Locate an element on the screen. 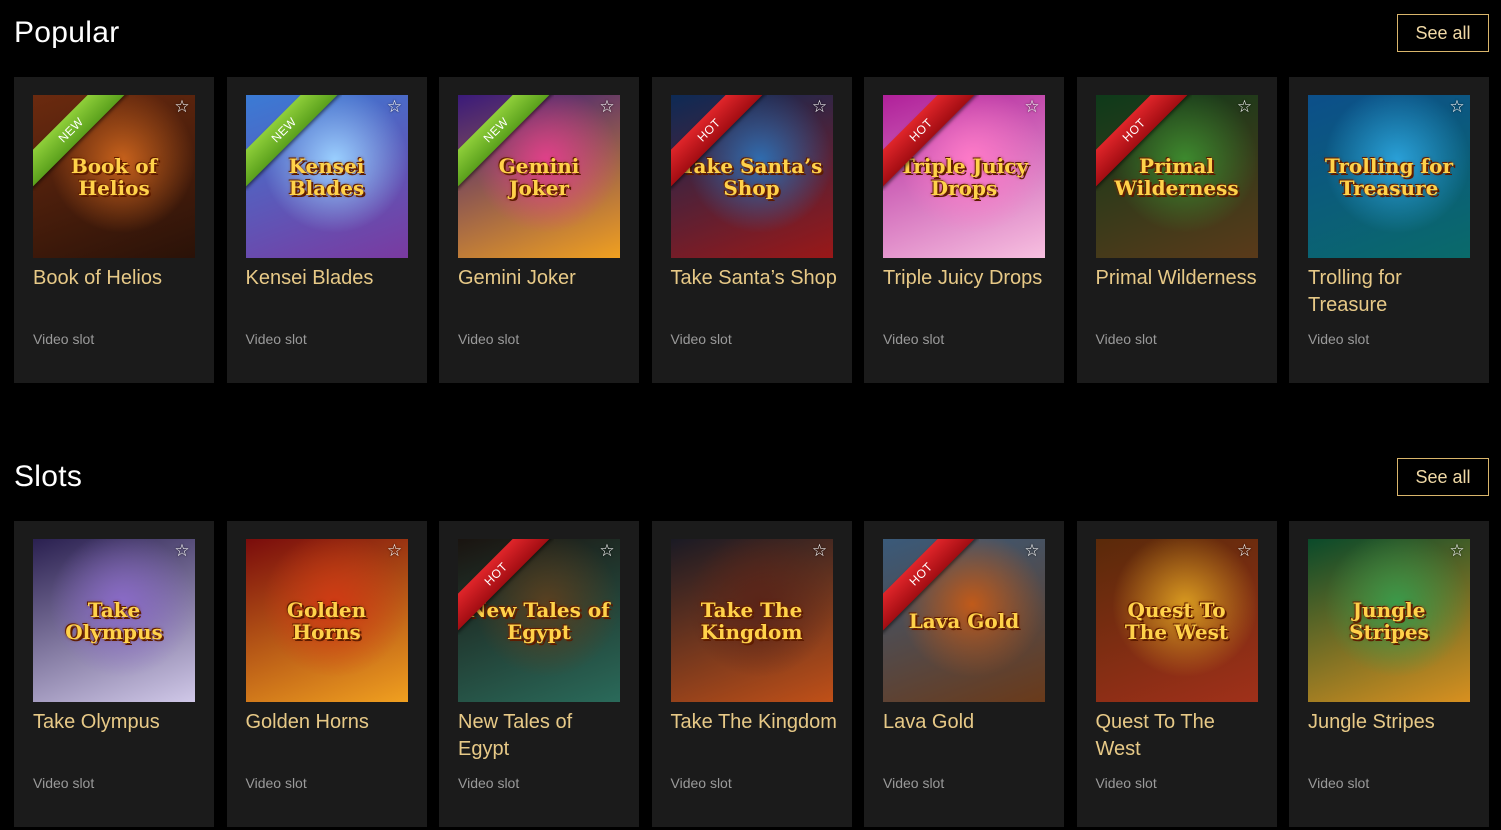 The image size is (1501, 830). game-name: Triple Juicy Drops is located at coordinates (968, 278).